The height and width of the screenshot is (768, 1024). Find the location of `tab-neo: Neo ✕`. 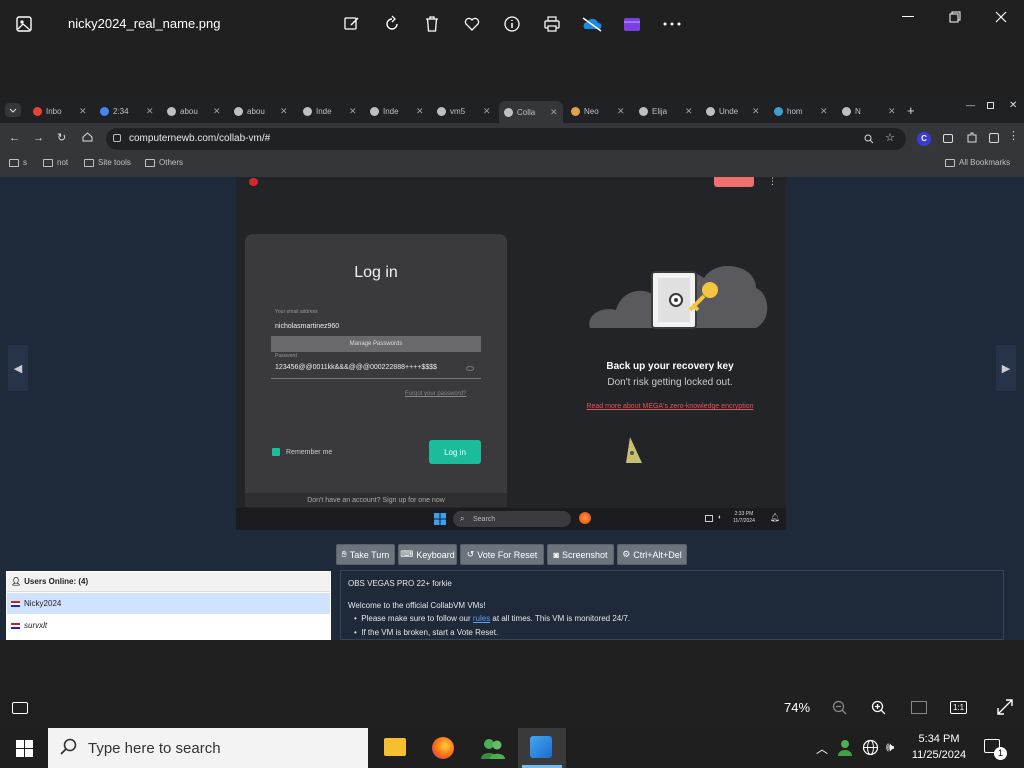

tab-neo: Neo ✕ is located at coordinates (598, 111).